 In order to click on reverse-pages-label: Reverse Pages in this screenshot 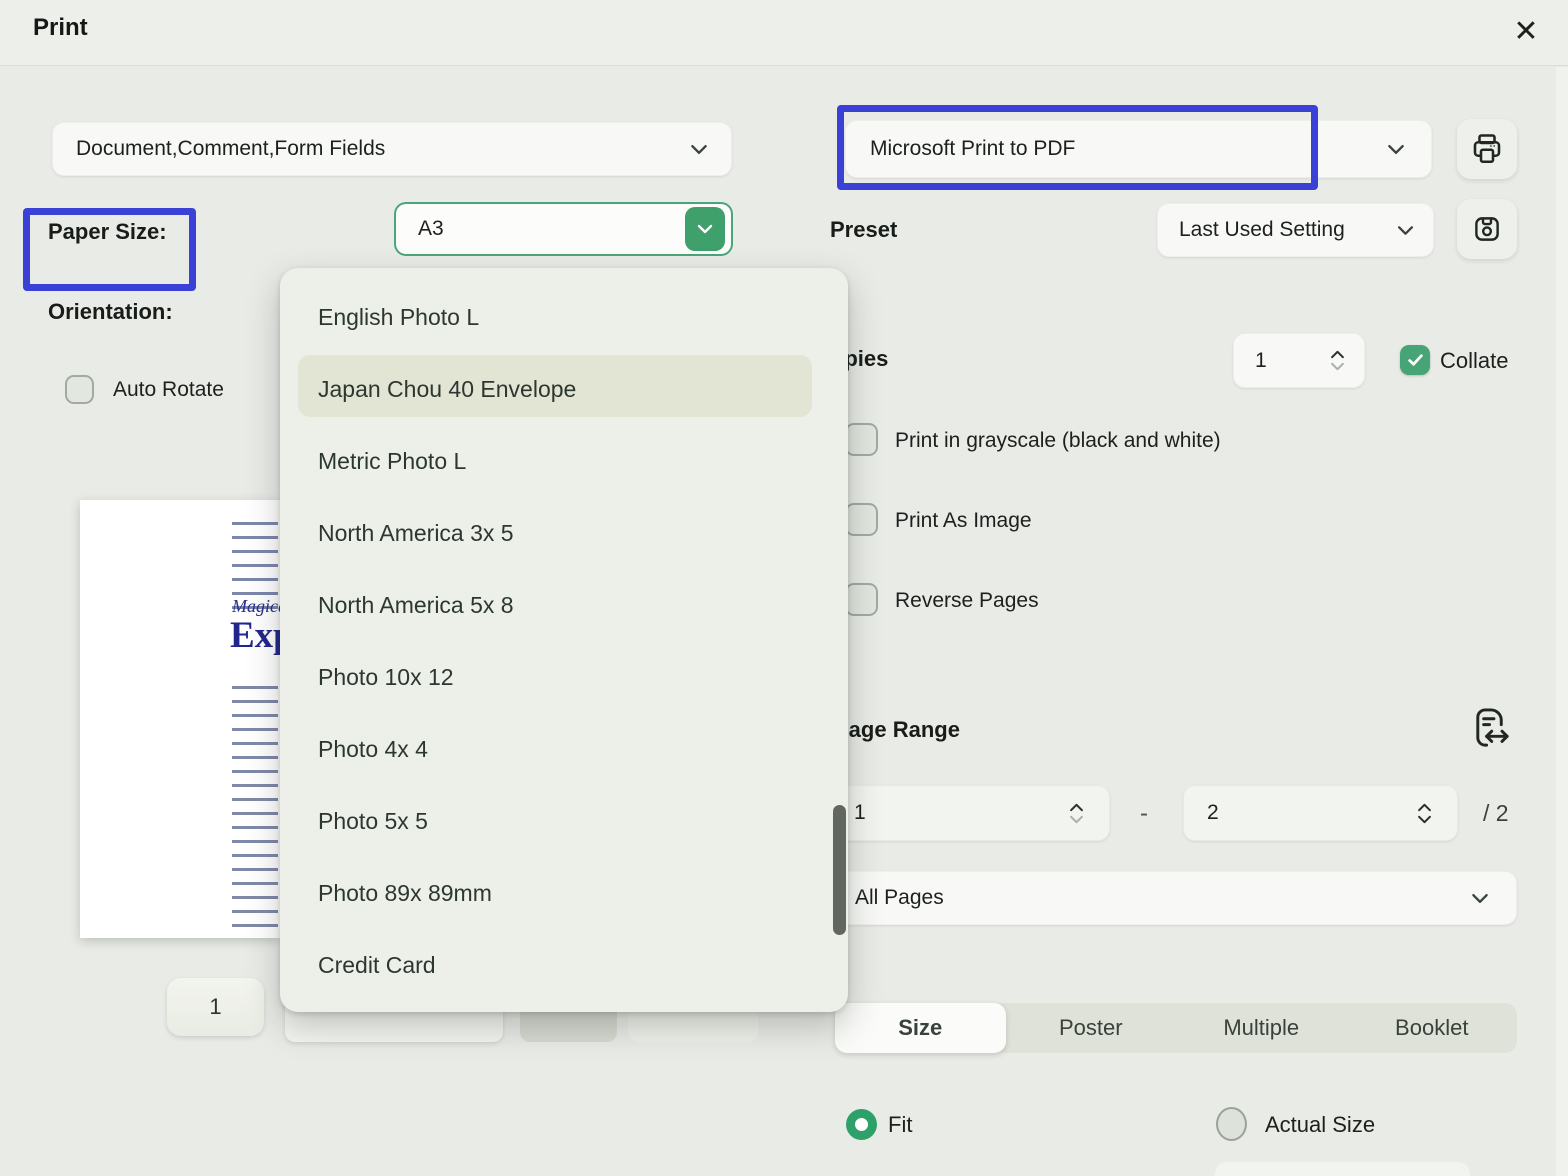, I will do `click(967, 600)`.